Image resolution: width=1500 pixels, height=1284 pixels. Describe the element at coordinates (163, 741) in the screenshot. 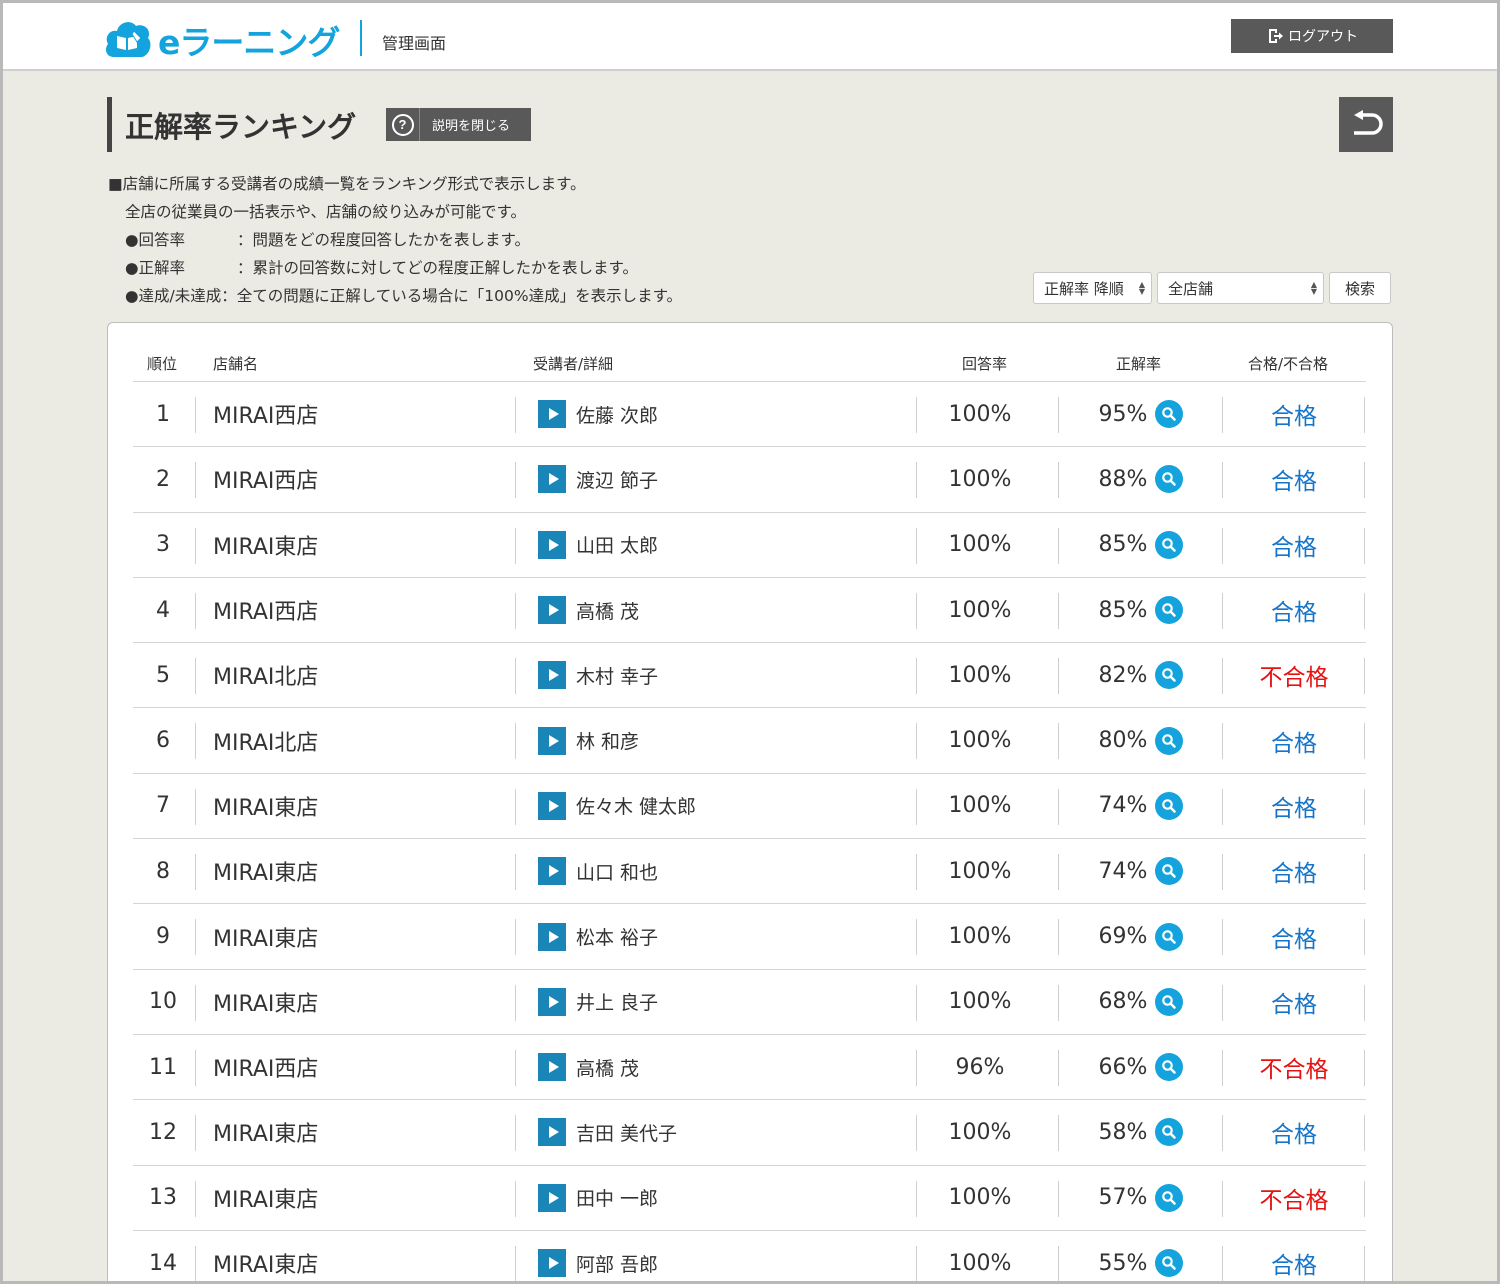

I see `rank-cell: 6` at that location.